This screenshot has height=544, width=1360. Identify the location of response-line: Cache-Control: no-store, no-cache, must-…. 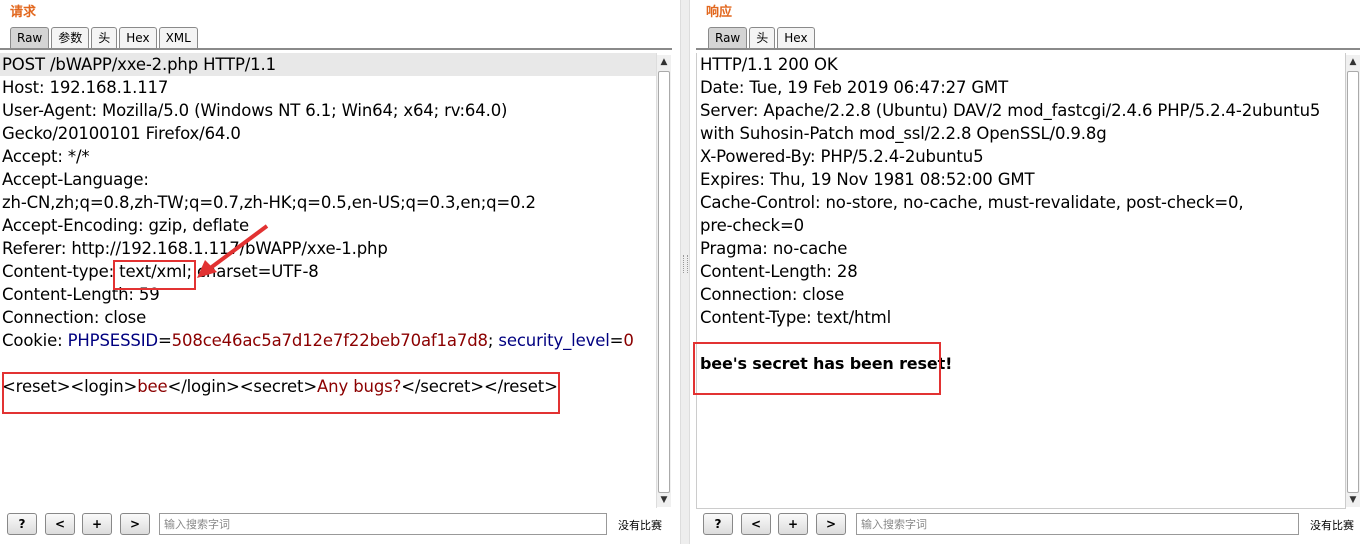
(972, 202).